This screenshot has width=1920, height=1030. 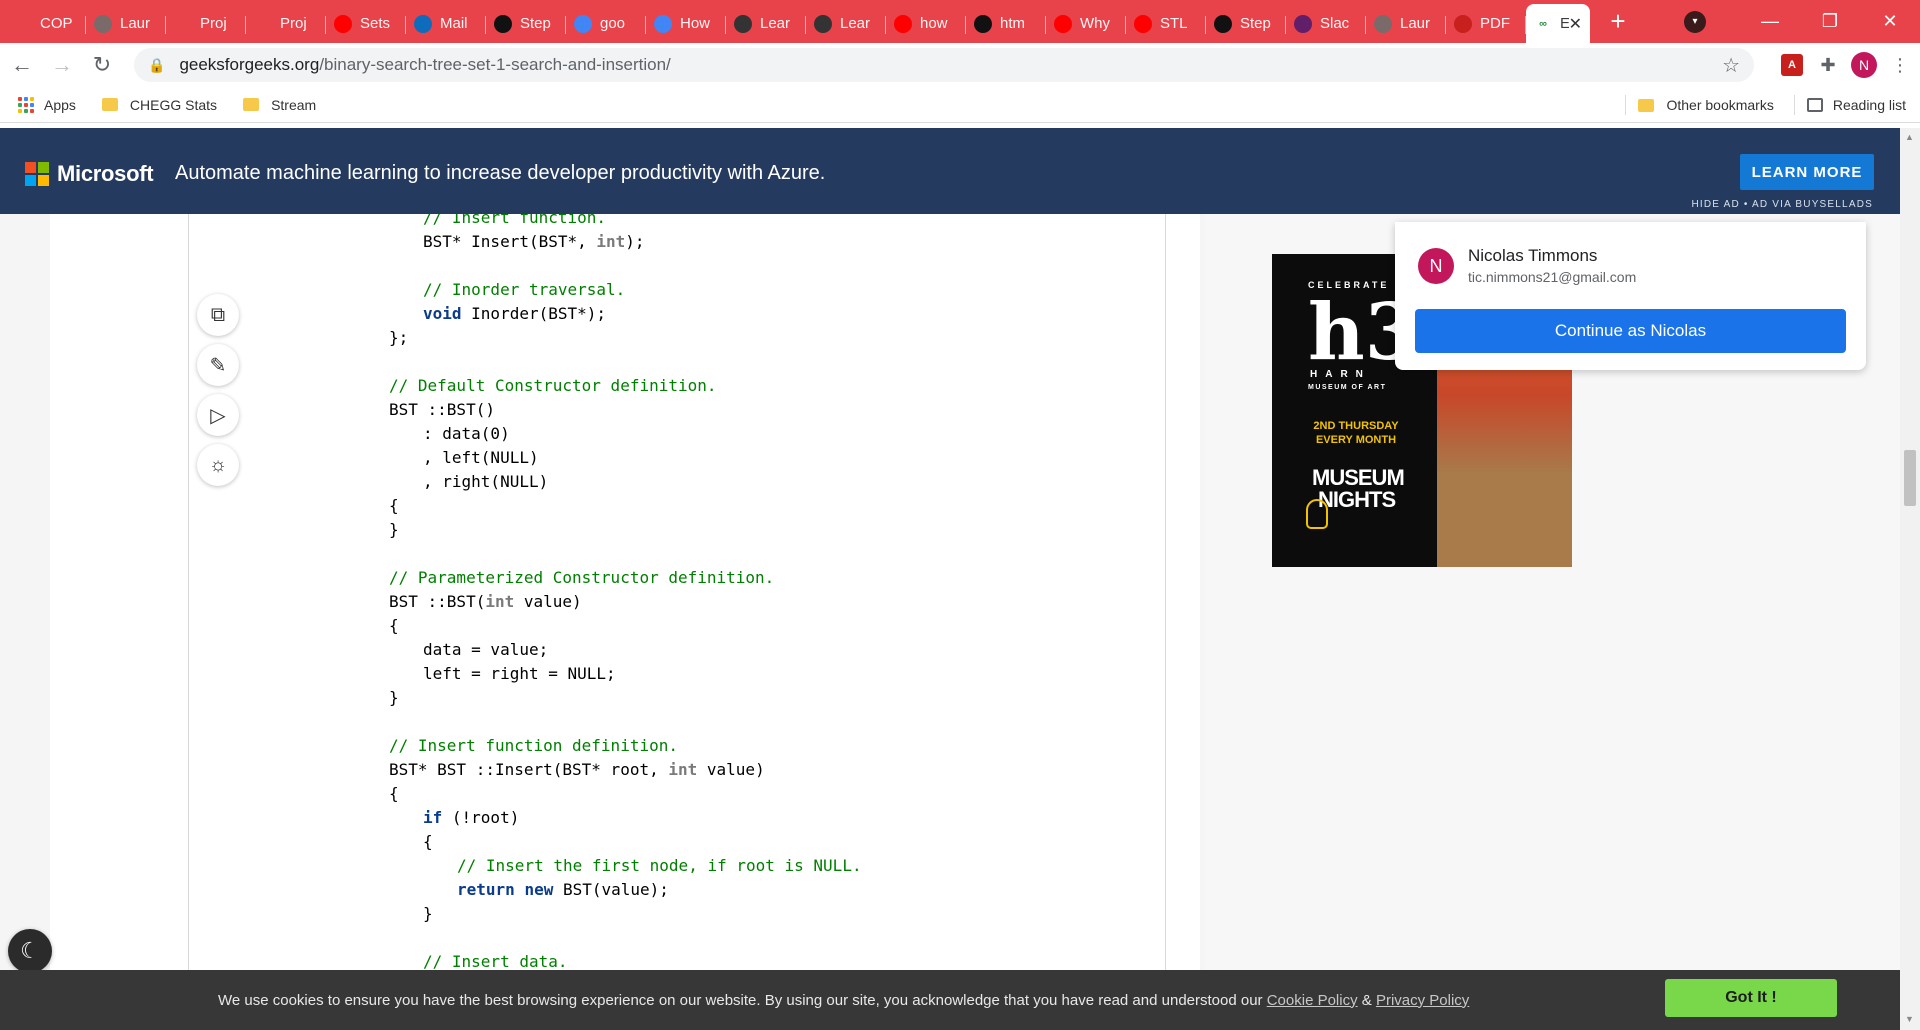 I want to click on account-email: tic.nimmons21@gmail.com, so click(x=1552, y=277).